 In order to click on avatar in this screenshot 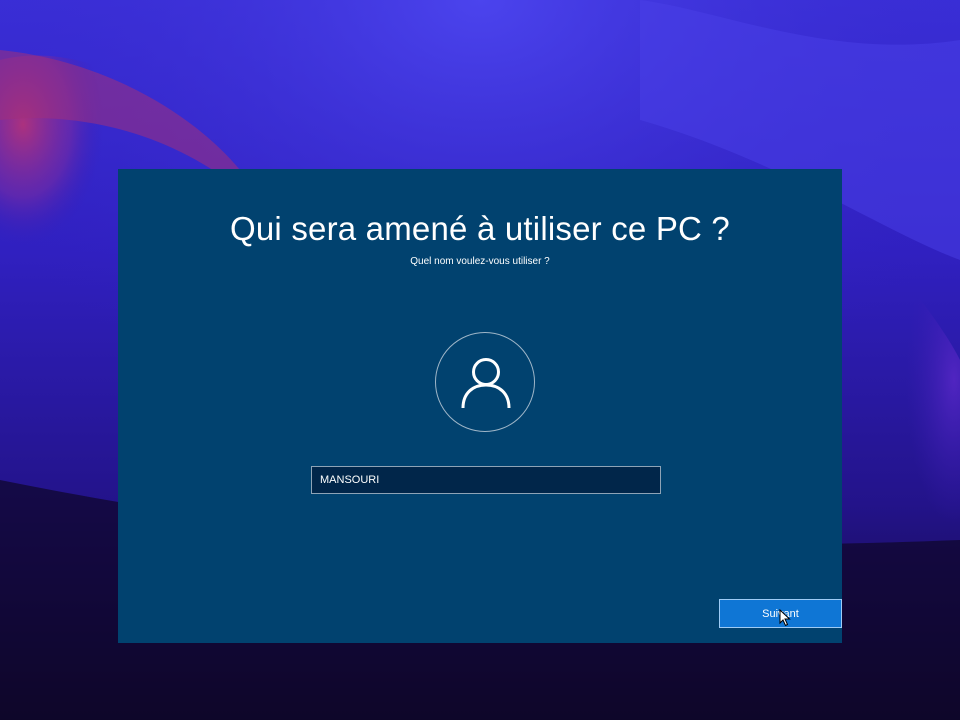, I will do `click(485, 382)`.